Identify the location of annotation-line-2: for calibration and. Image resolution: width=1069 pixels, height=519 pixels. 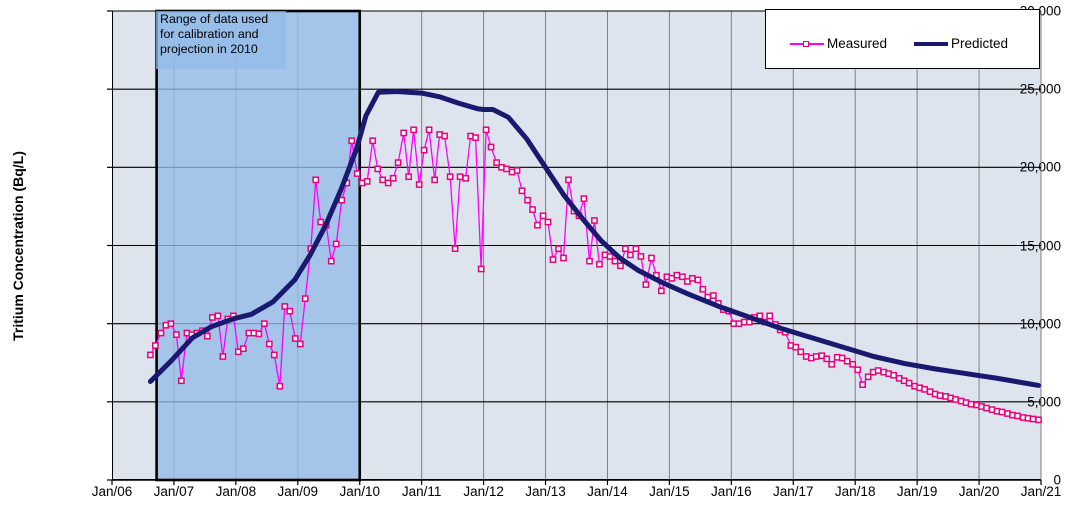
(209, 34).